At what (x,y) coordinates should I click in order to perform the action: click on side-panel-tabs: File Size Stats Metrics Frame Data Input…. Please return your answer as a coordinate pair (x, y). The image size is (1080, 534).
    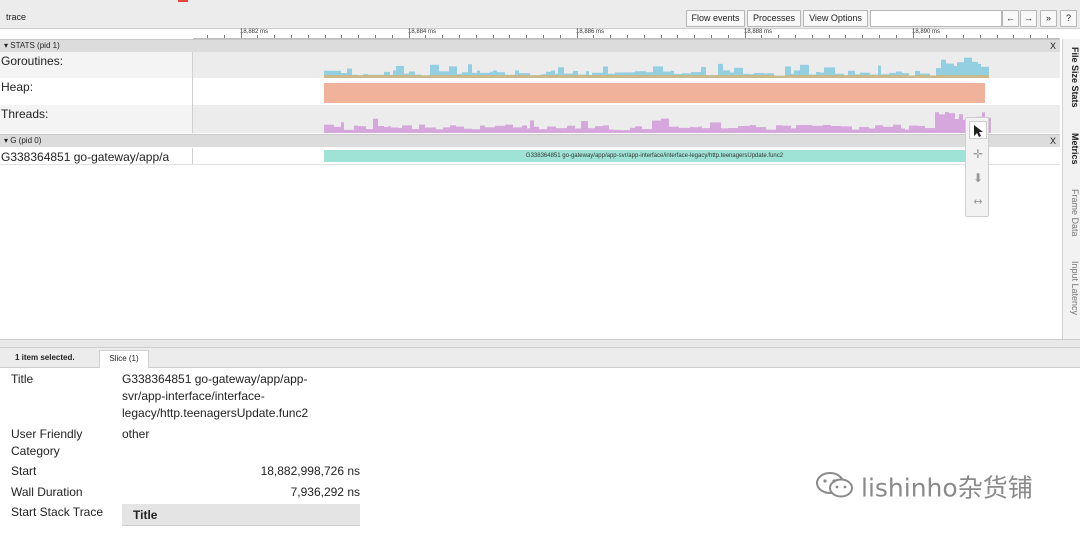
    Looking at the image, I should click on (1071, 189).